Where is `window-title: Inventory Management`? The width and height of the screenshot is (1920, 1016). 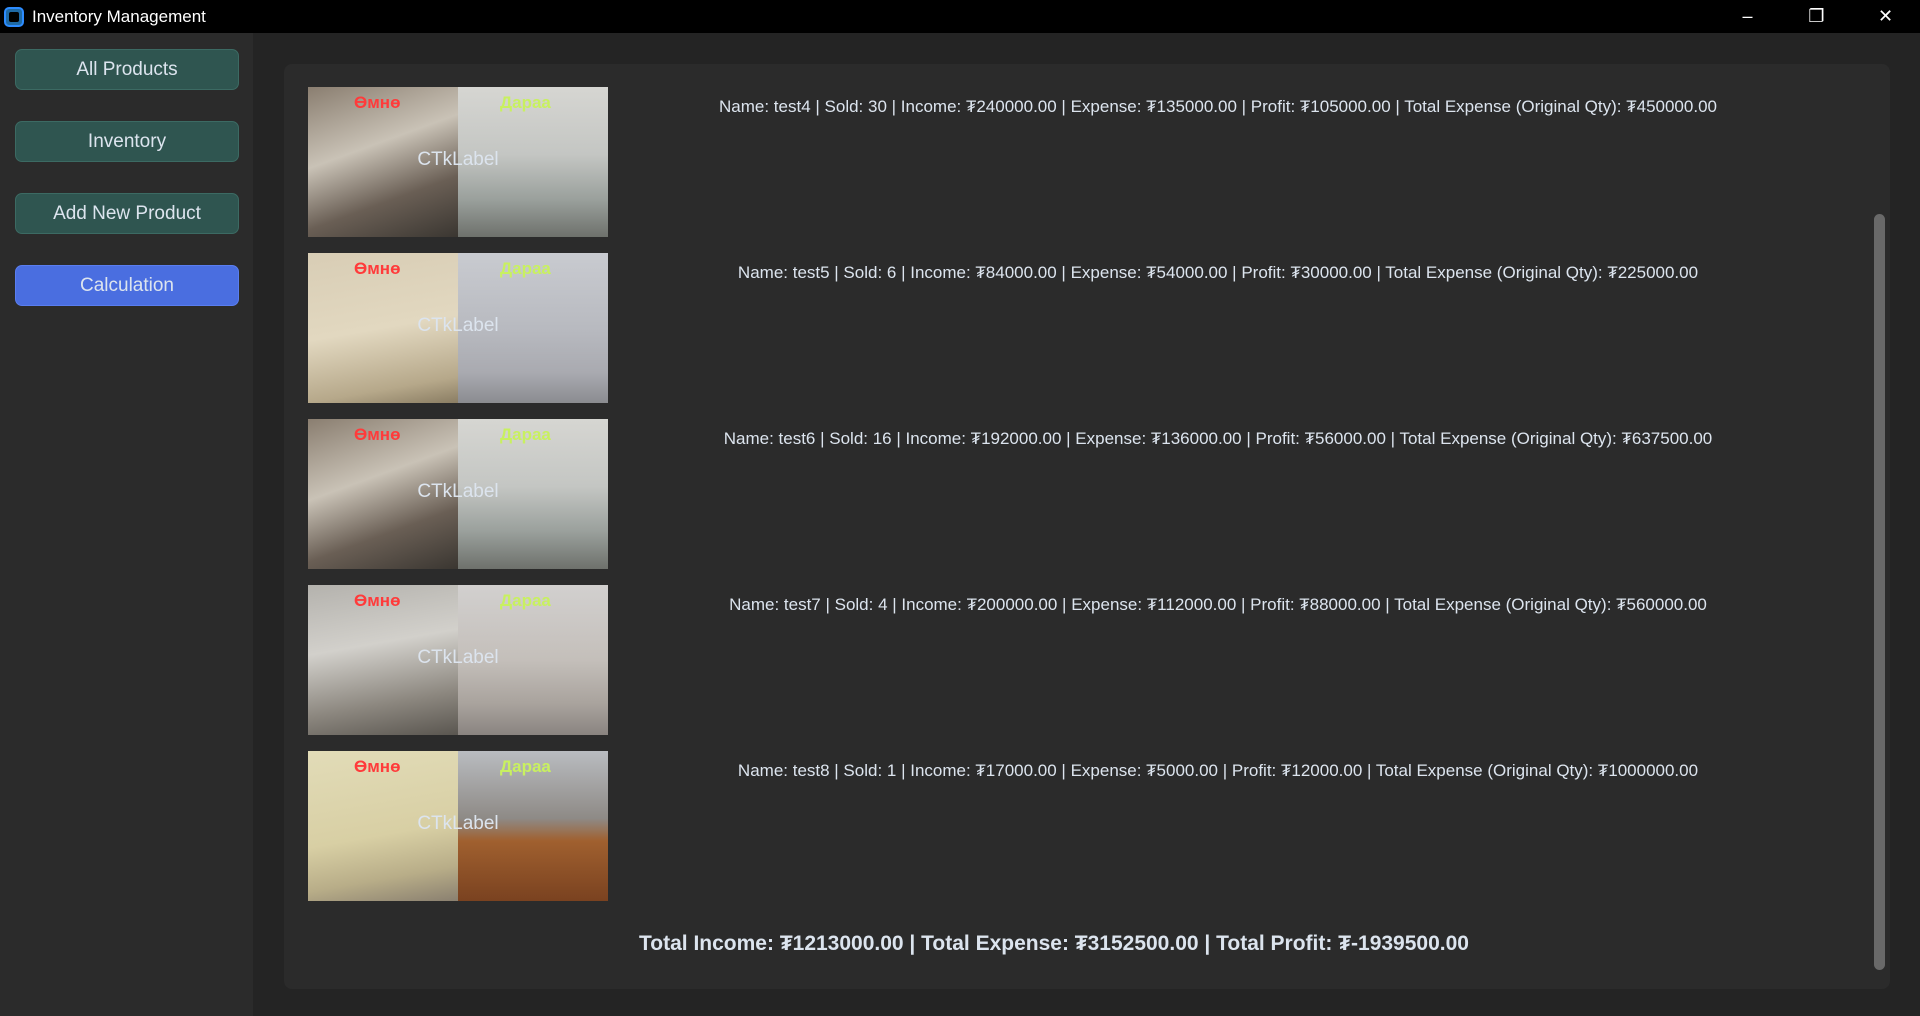
window-title: Inventory Management is located at coordinates (119, 16).